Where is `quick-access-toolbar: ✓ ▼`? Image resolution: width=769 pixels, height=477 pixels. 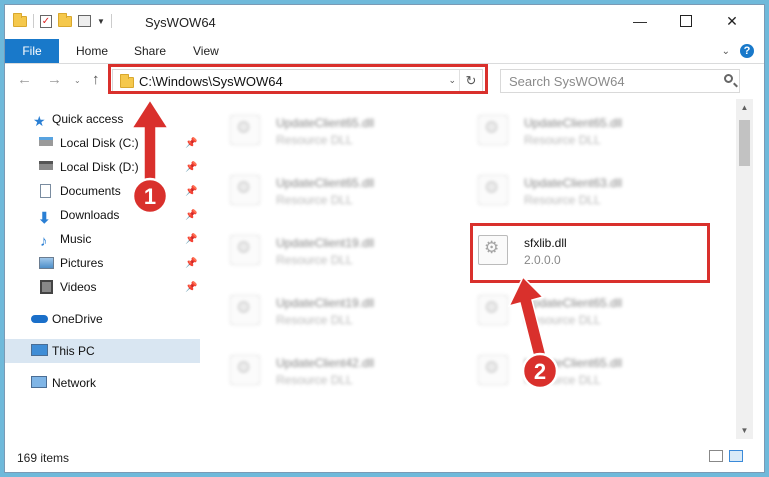 quick-access-toolbar: ✓ ▼ is located at coordinates (62, 20).